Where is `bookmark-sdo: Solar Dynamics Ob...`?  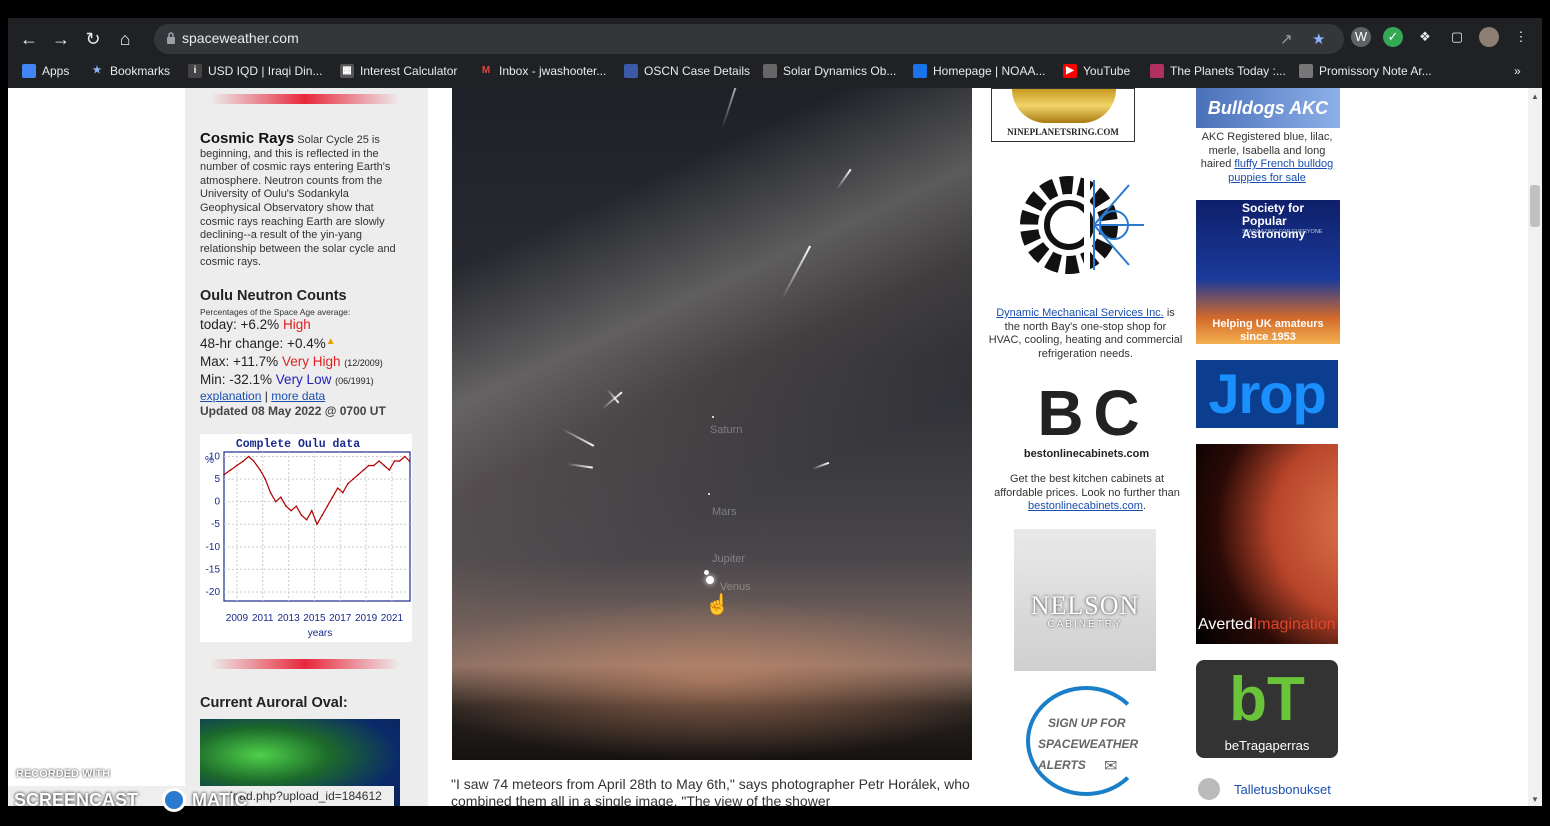
bookmark-sdo: Solar Dynamics Ob... is located at coordinates (829, 71).